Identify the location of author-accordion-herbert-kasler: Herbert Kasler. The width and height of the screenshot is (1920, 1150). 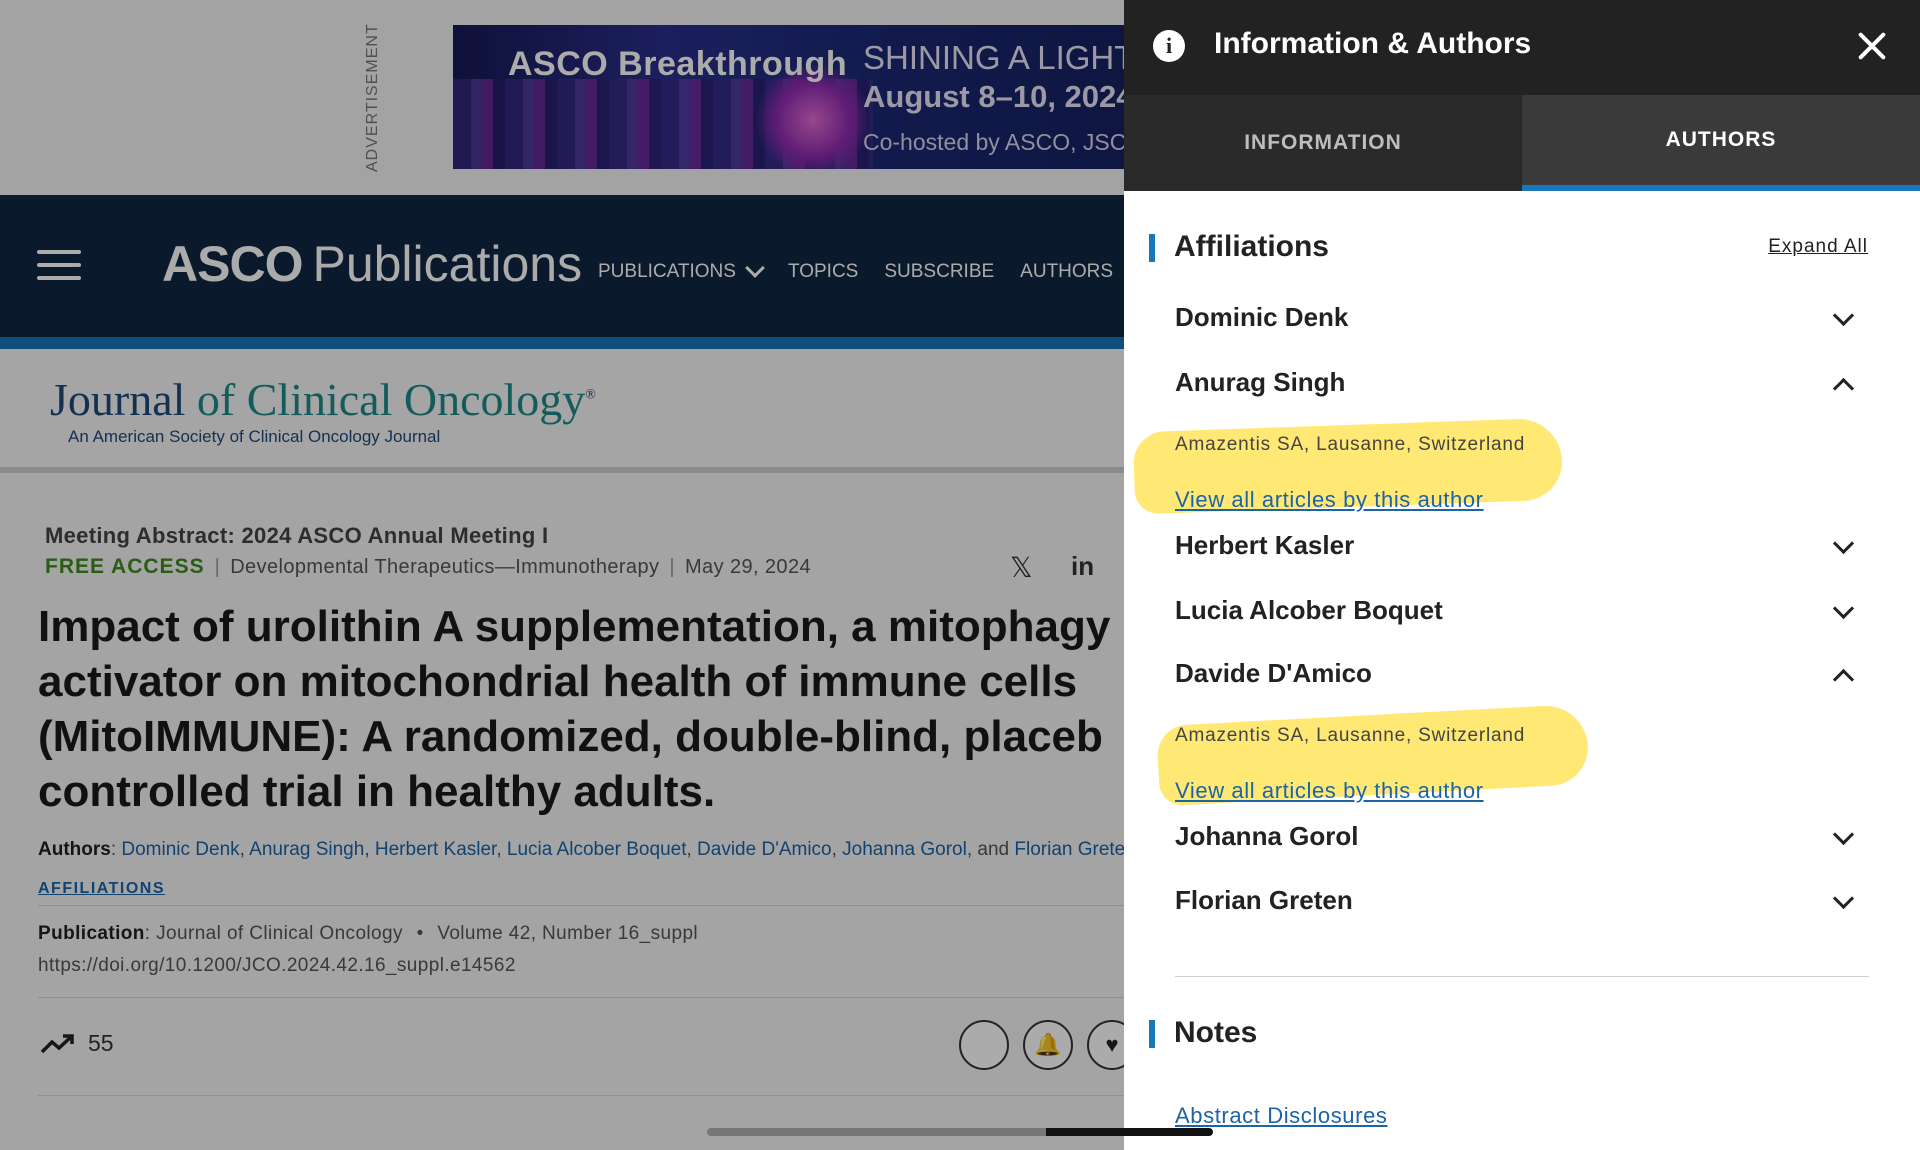
(1520, 550).